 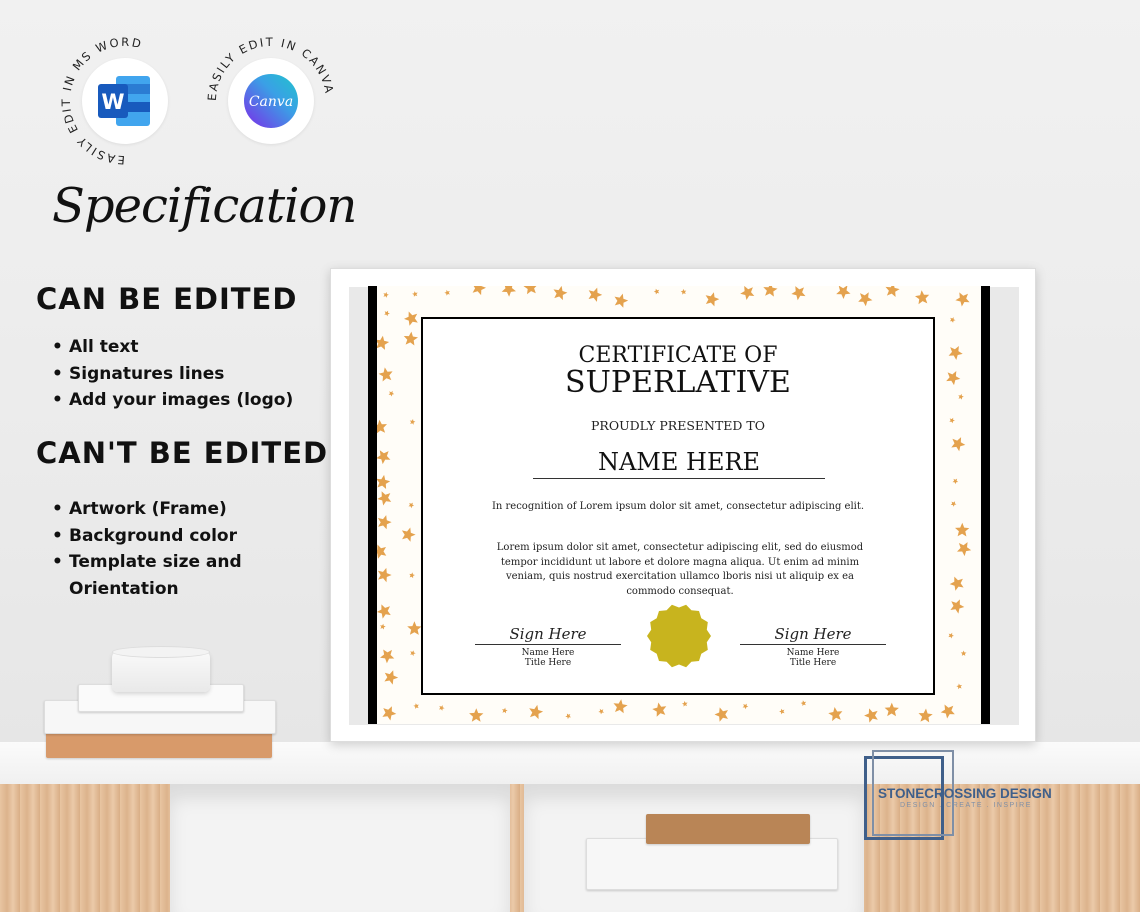 I want to click on canva-badge: EASILY EDIT IN CANVA Canva, so click(x=271, y=101).